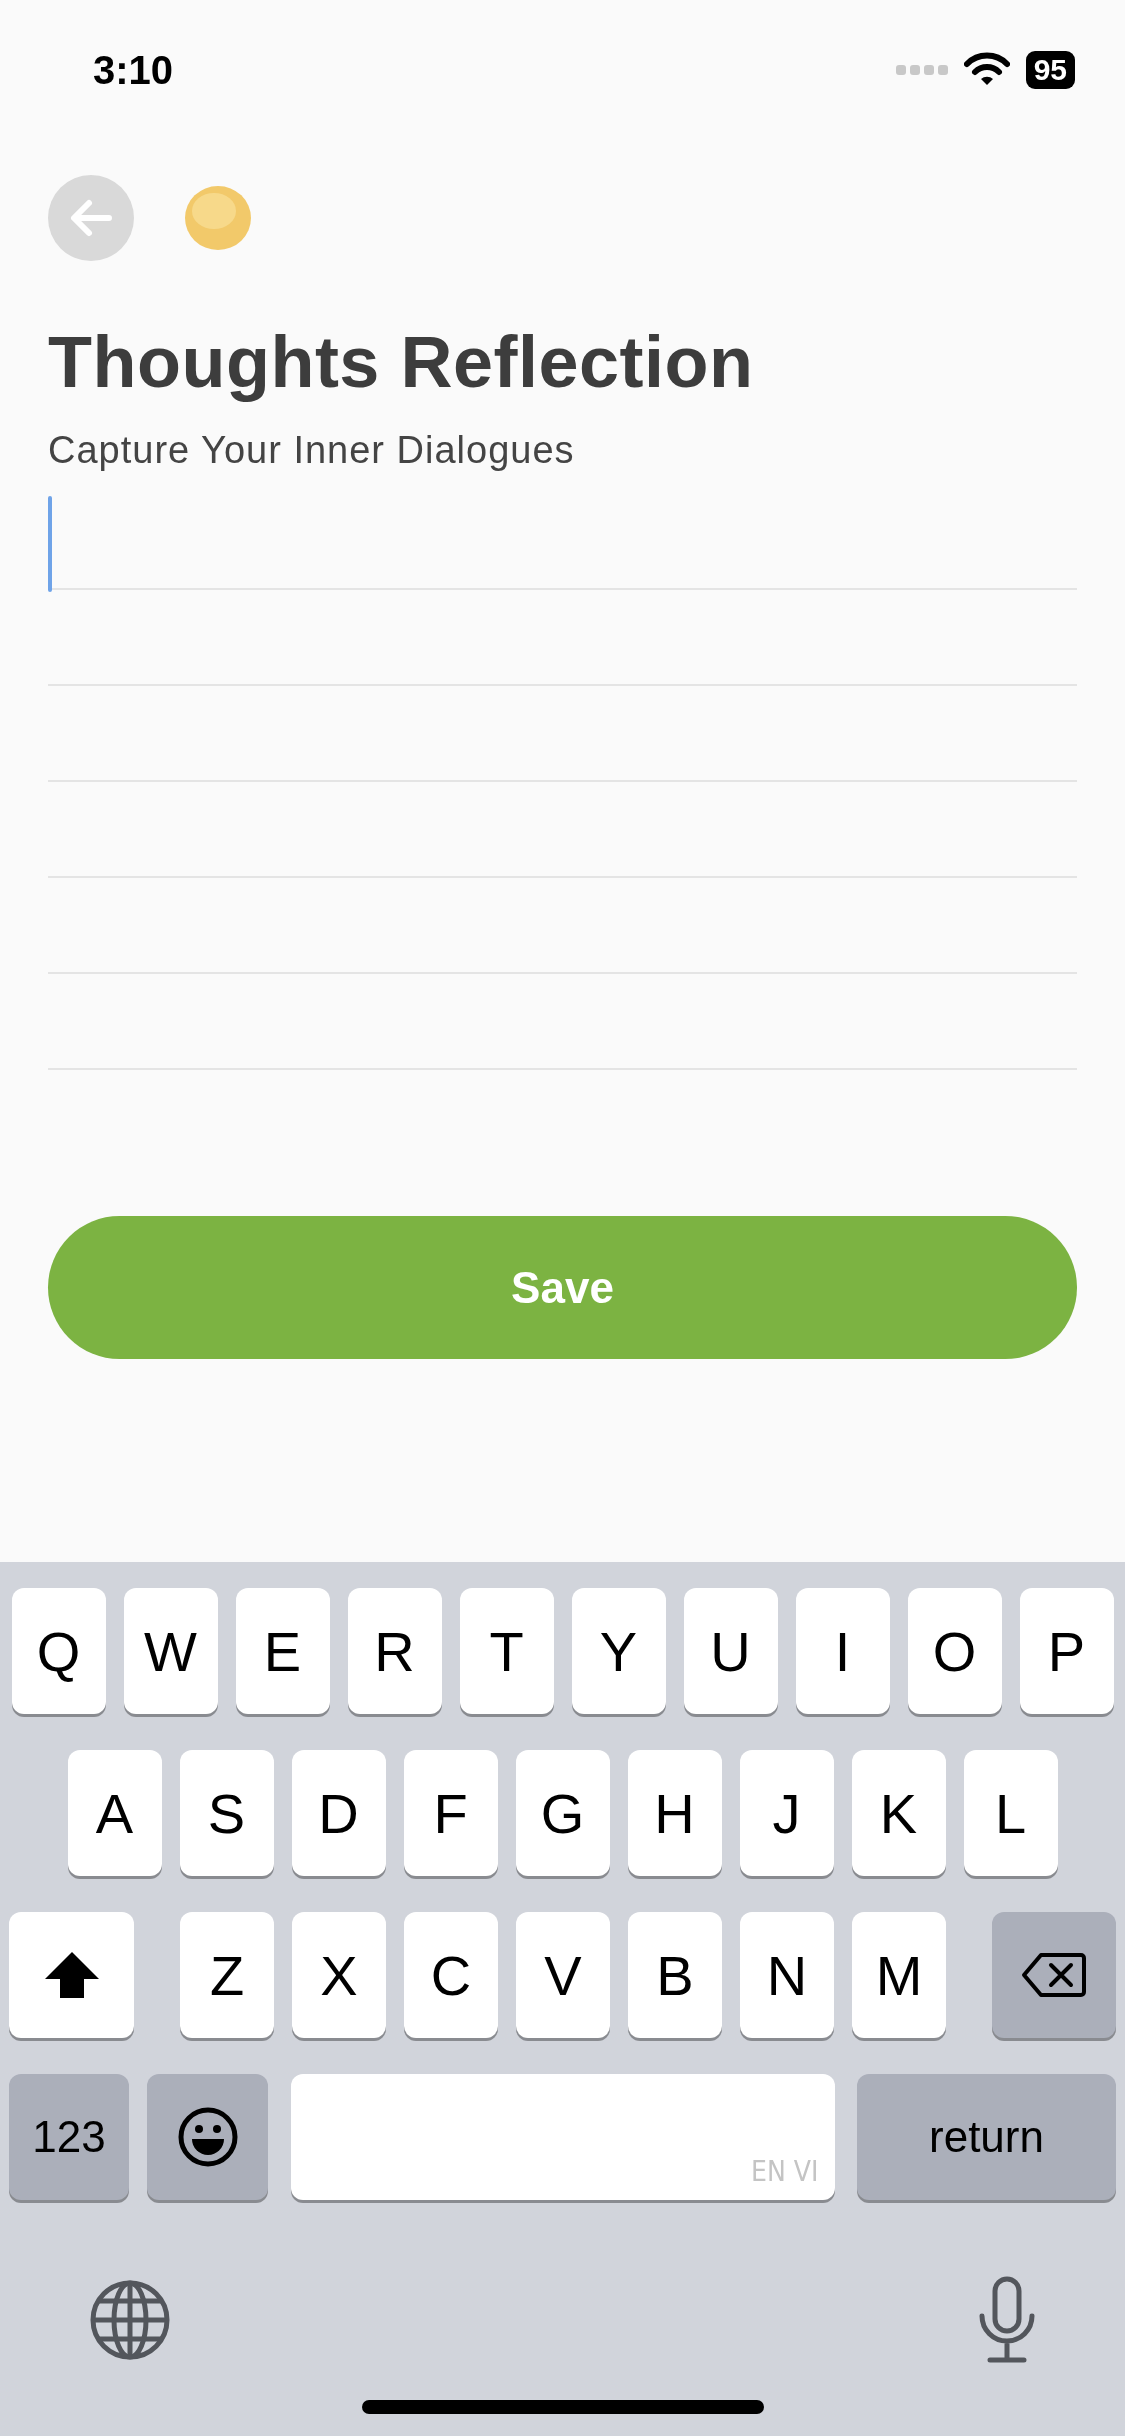  What do you see at coordinates (1010, 1813) in the screenshot?
I see `letter-key: L` at bounding box center [1010, 1813].